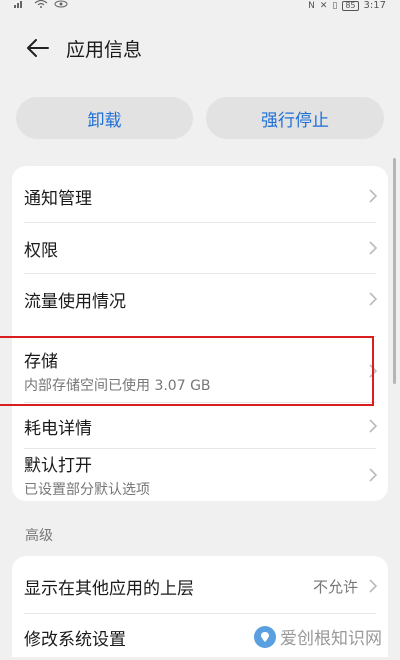 The image size is (400, 660). What do you see at coordinates (200, 248) in the screenshot?
I see `settings-item-permissions: 权限` at bounding box center [200, 248].